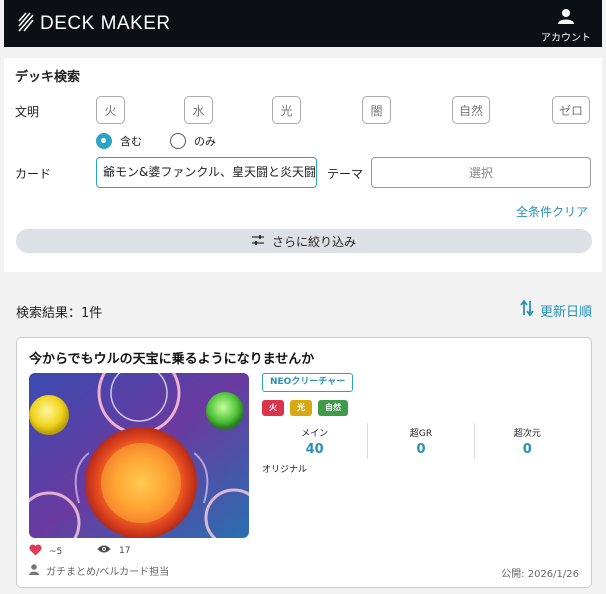  I want to click on count-gr-value: 0, so click(421, 449).